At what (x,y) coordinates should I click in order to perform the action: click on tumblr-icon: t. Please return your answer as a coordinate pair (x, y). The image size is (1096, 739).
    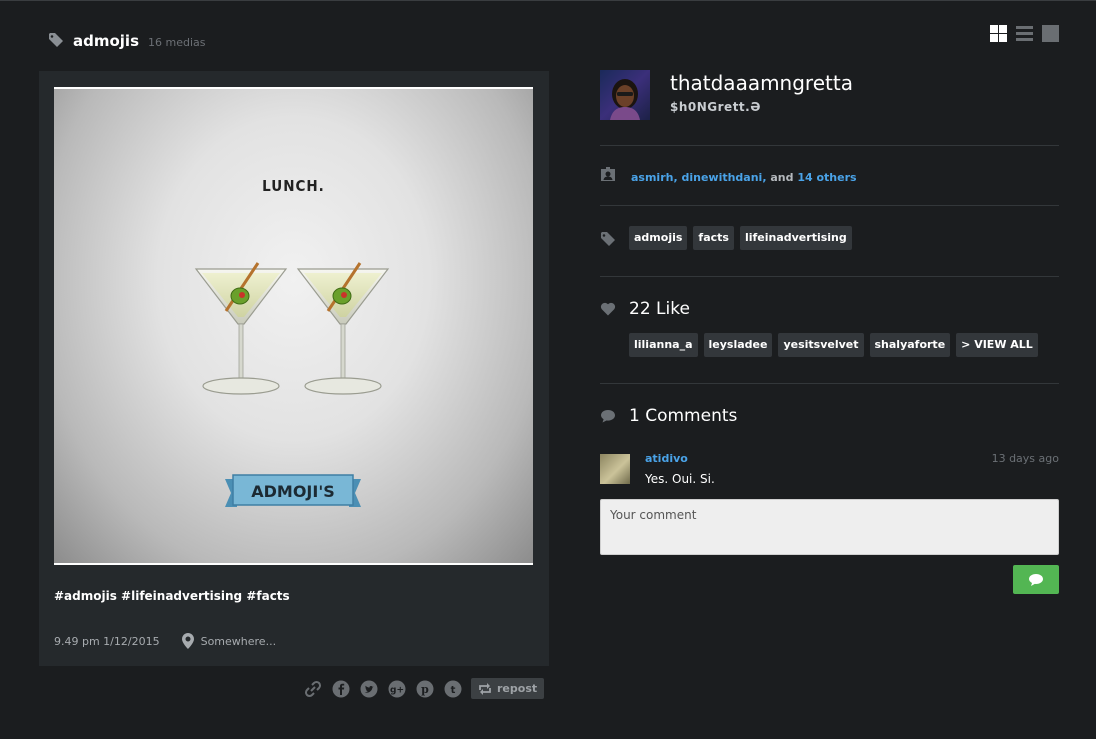
    Looking at the image, I should click on (453, 689).